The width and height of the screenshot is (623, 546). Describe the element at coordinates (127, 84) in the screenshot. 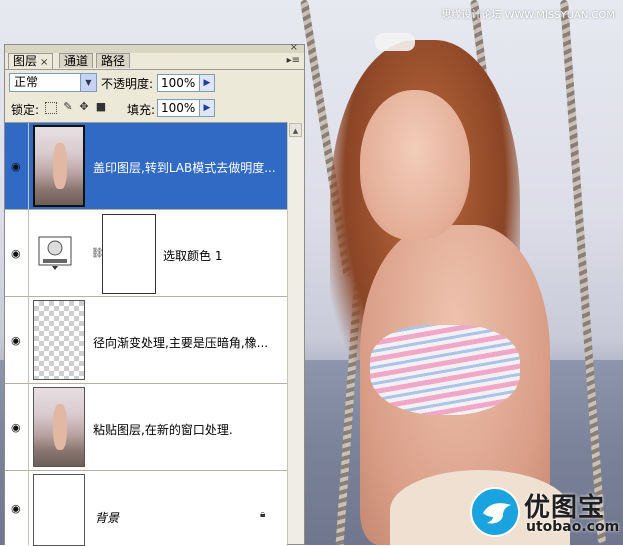

I see `opacity-label: 不透明度:` at that location.